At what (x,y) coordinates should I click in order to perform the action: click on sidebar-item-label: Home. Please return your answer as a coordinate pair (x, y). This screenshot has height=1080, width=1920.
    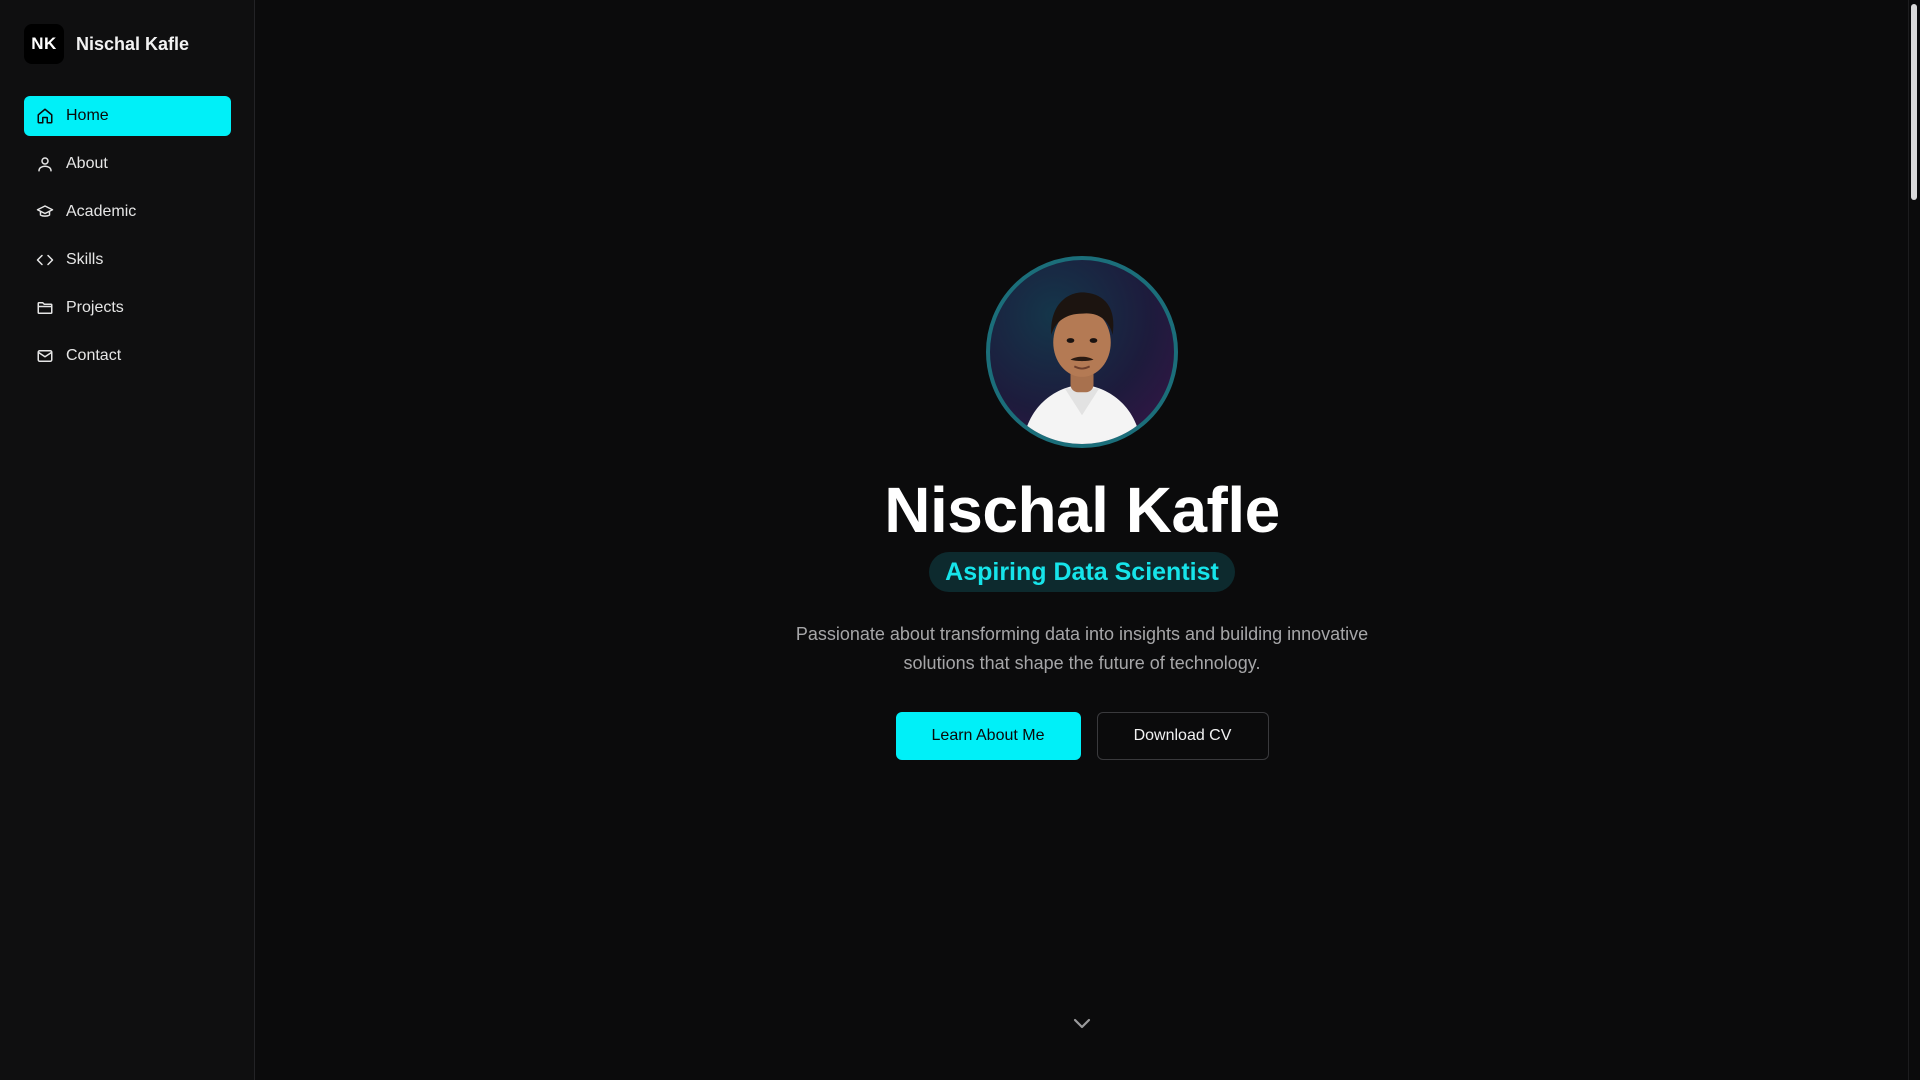
    Looking at the image, I should click on (87, 115).